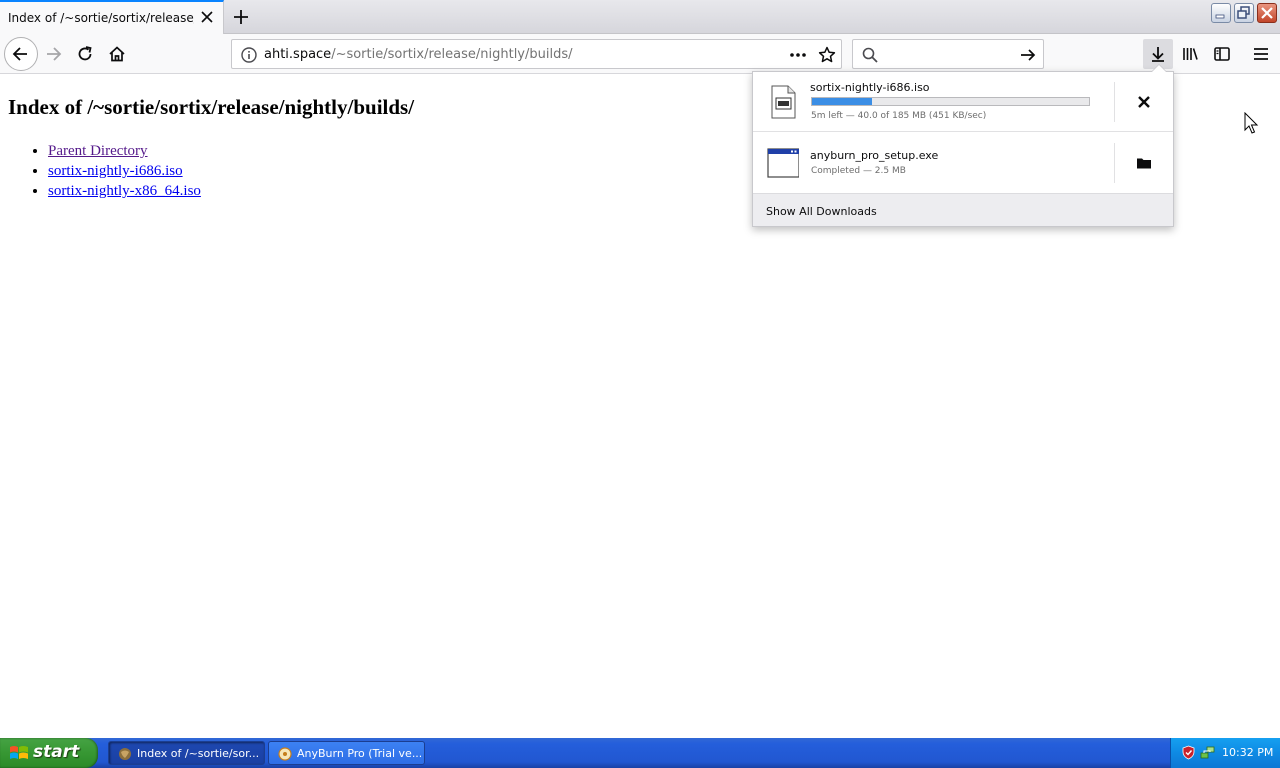 This screenshot has height=768, width=1280. What do you see at coordinates (1207, 752) in the screenshot?
I see `network-icon` at bounding box center [1207, 752].